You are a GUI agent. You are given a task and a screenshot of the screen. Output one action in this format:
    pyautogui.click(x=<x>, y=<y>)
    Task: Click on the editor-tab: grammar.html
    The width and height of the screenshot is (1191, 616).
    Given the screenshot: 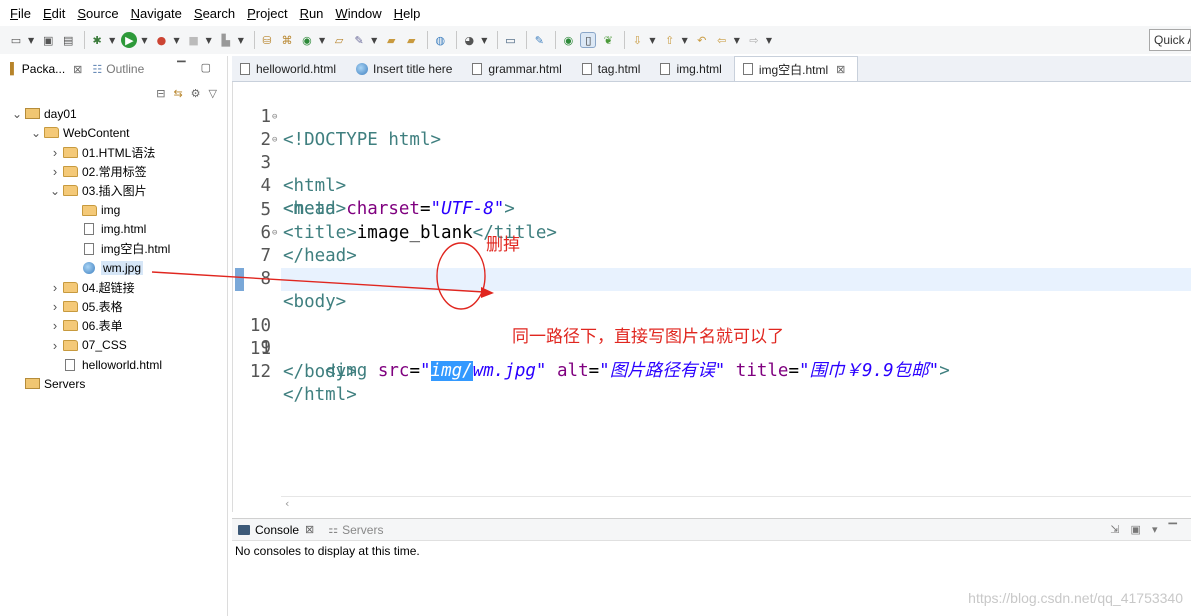 What is the action you would take?
    pyautogui.click(x=518, y=68)
    